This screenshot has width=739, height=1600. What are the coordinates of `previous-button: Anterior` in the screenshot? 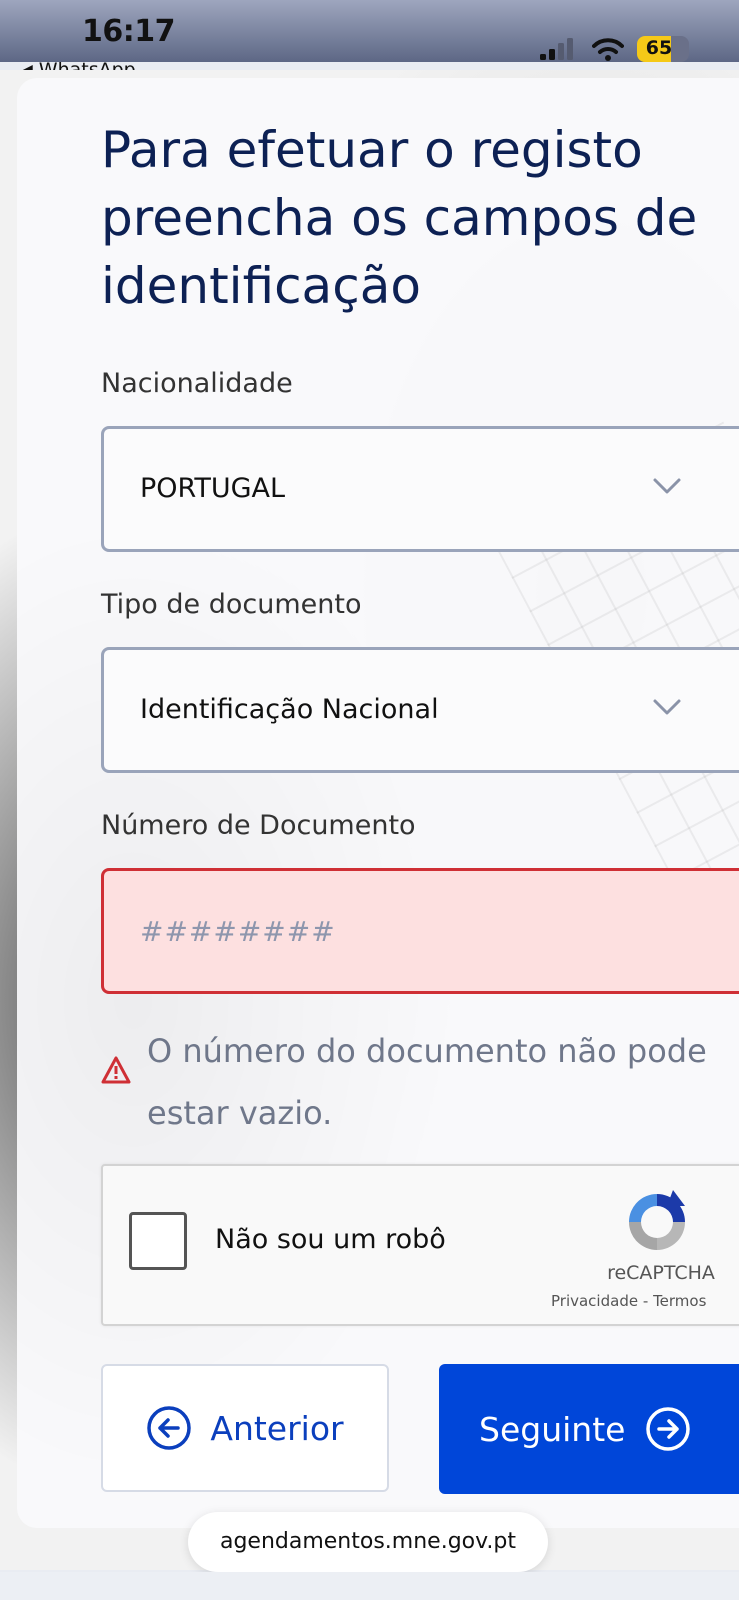 It's located at (245, 1428).